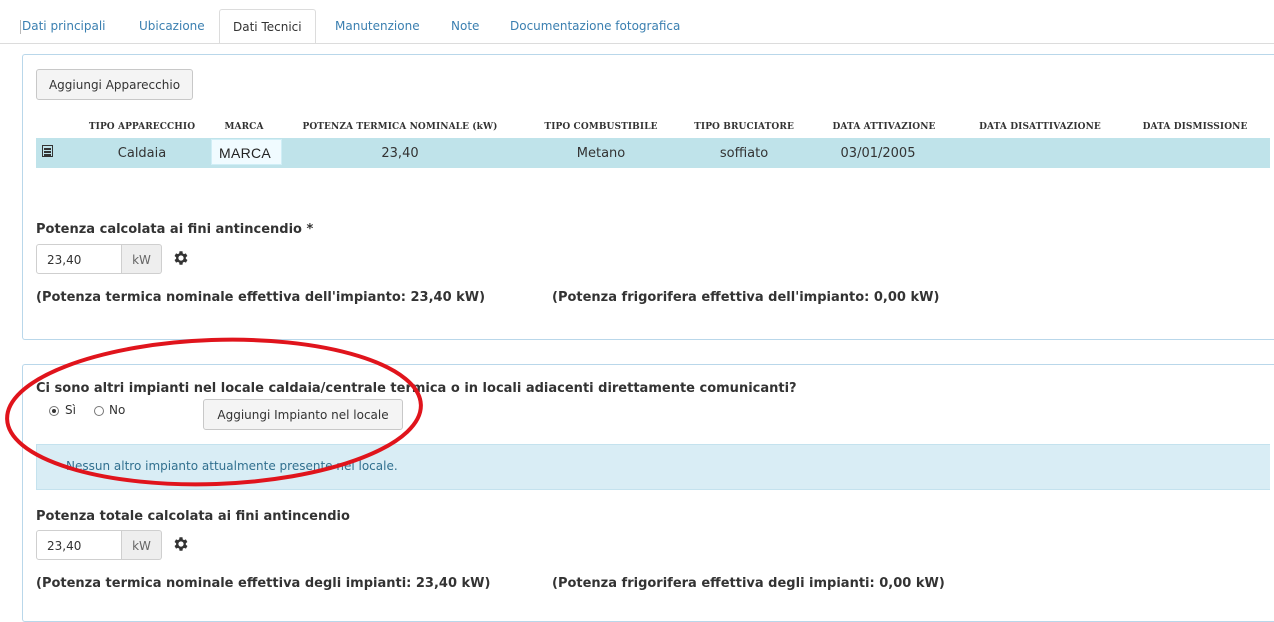 Image resolution: width=1274 pixels, height=622 pixels. I want to click on tab-divider, so click(20, 27).